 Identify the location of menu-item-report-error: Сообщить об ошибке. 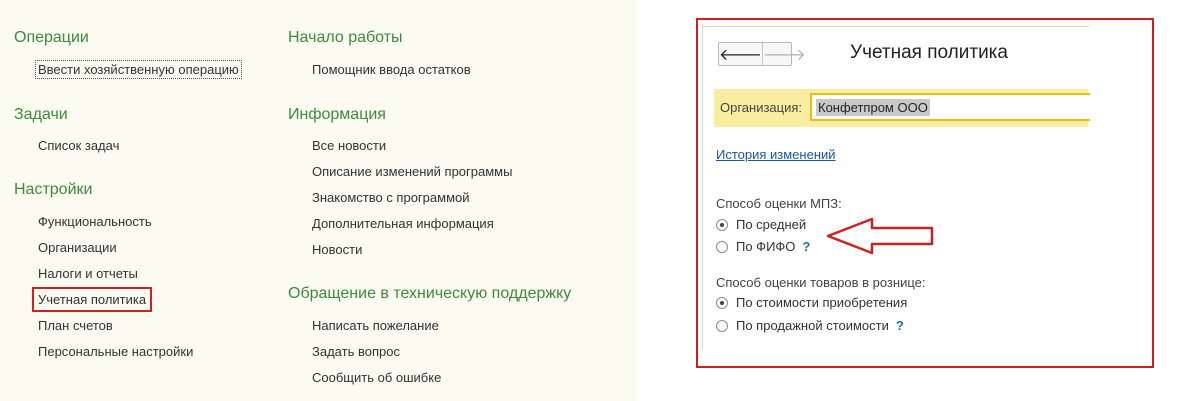
(376, 377).